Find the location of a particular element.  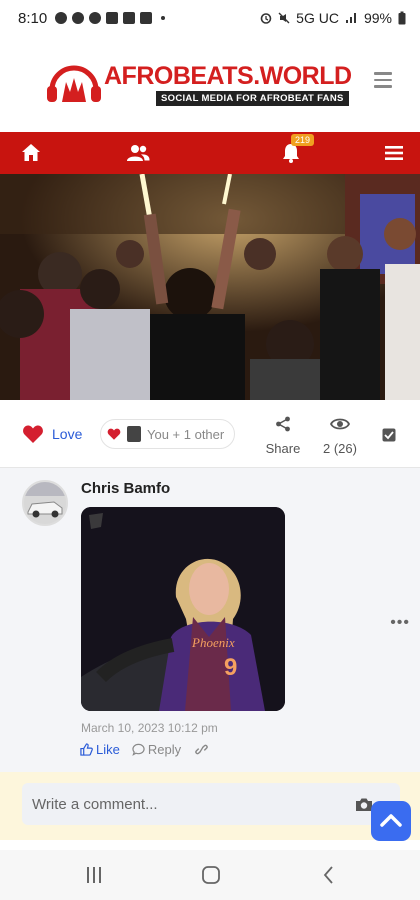

app-notification-icon is located at coordinates (78, 18).